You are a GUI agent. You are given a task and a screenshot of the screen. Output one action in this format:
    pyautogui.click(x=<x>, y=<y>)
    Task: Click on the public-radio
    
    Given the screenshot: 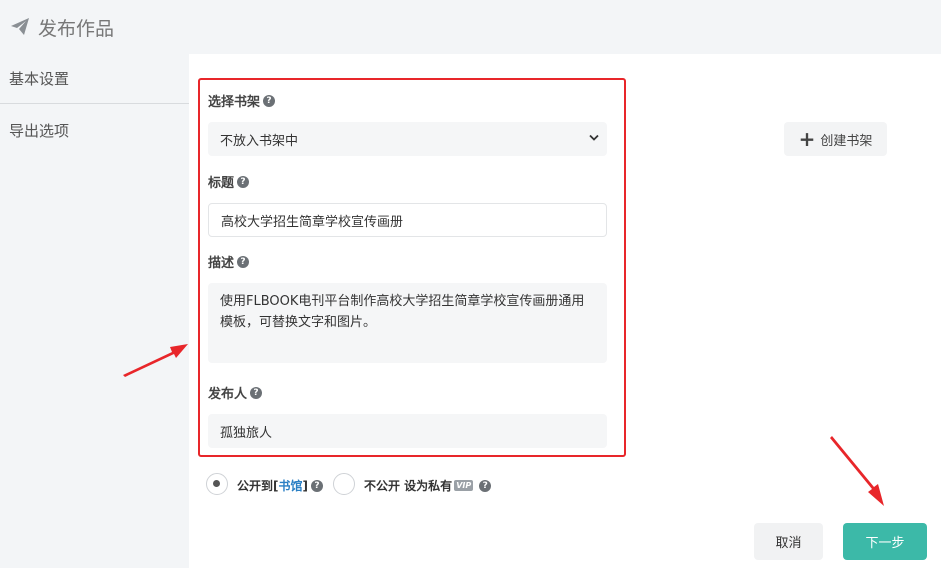 What is the action you would take?
    pyautogui.click(x=217, y=484)
    